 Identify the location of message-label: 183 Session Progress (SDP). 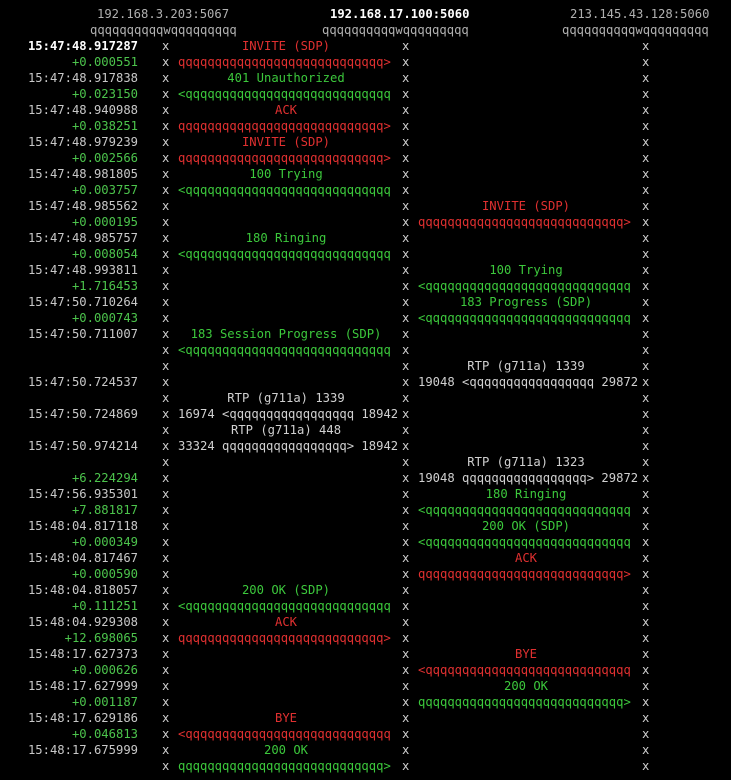
(286, 334).